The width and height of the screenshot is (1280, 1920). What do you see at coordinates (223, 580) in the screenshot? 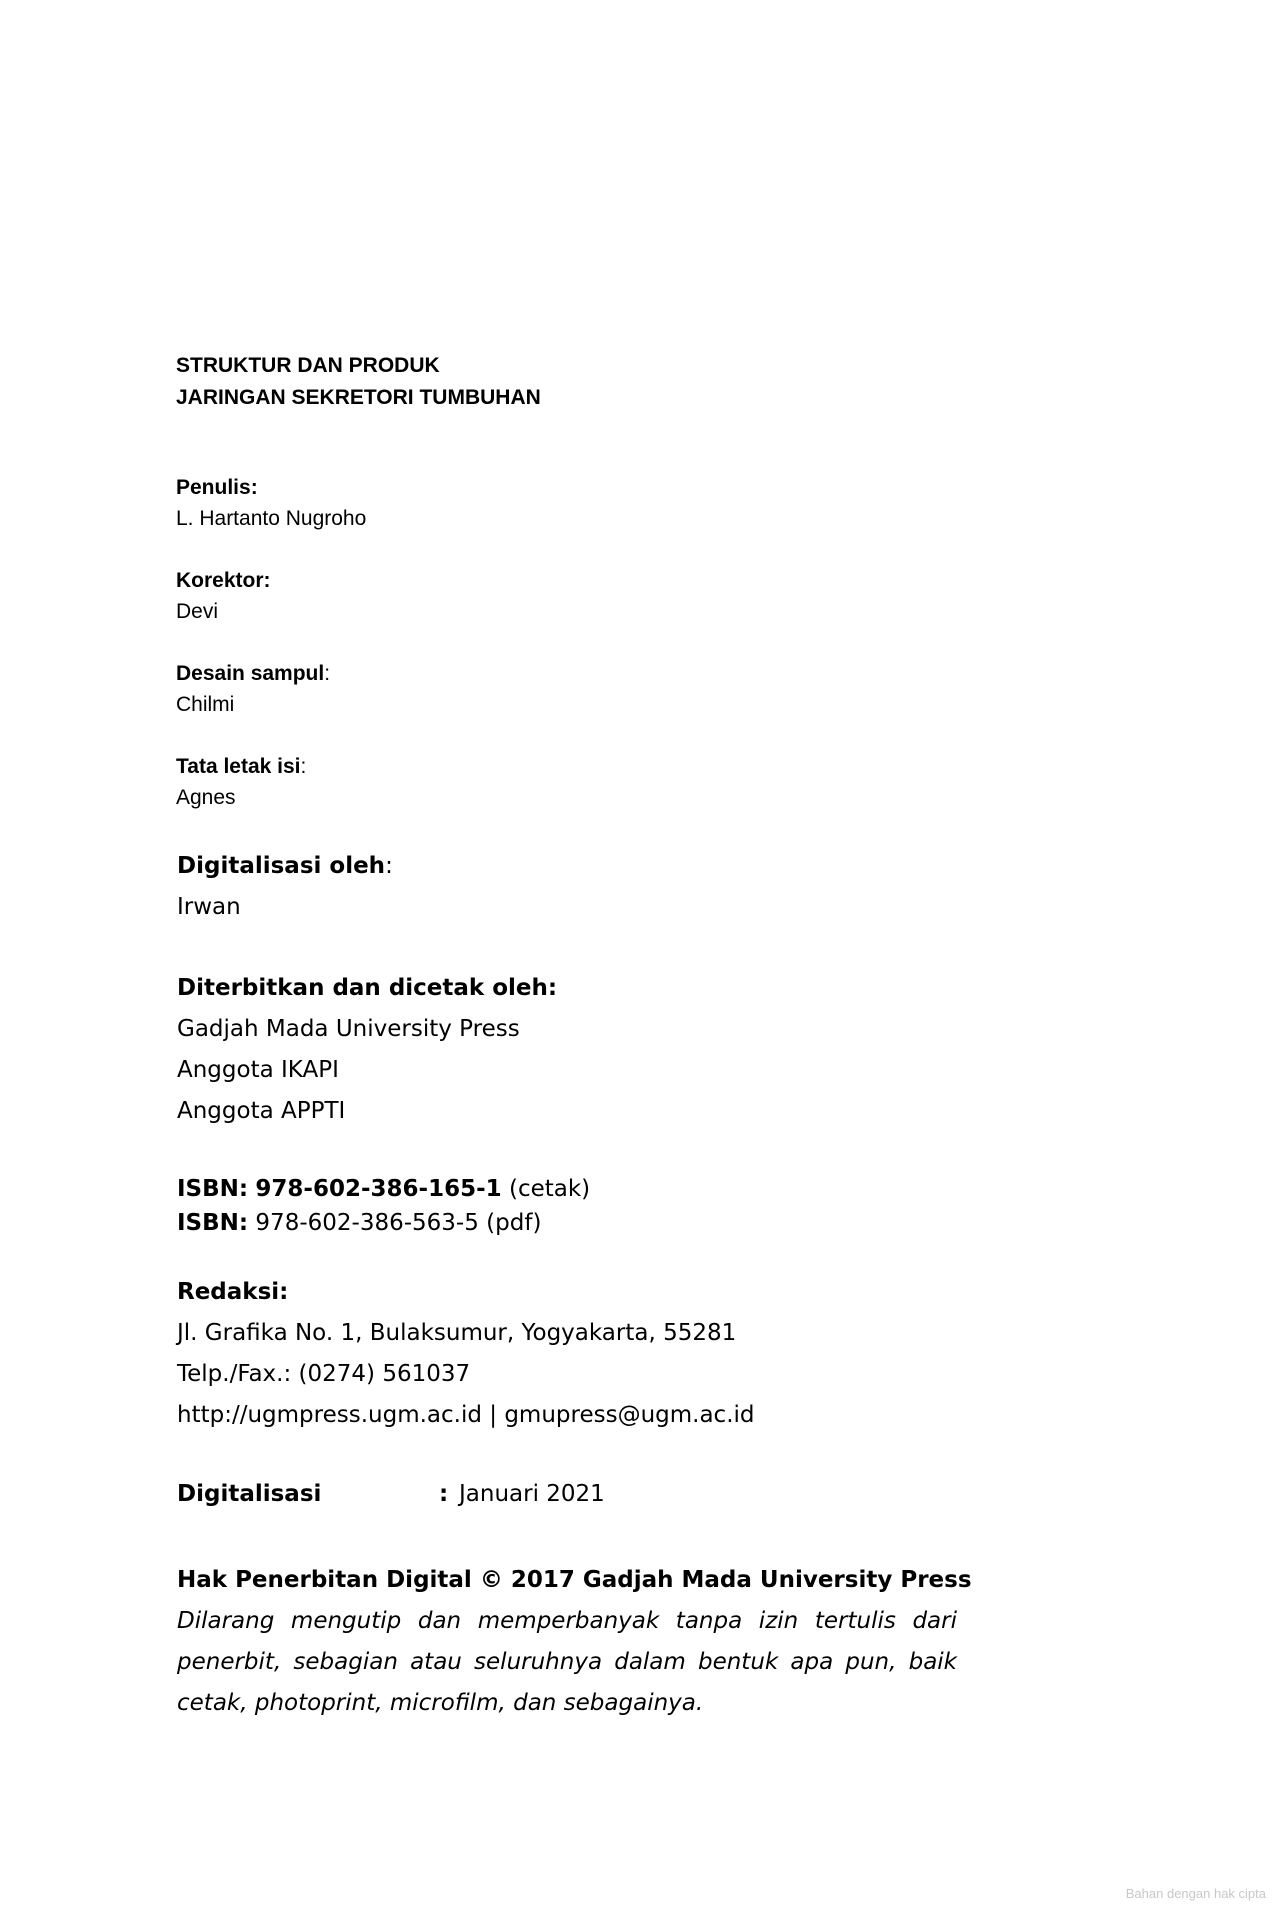
I see `credit-korektor-label: Korektor:` at bounding box center [223, 580].